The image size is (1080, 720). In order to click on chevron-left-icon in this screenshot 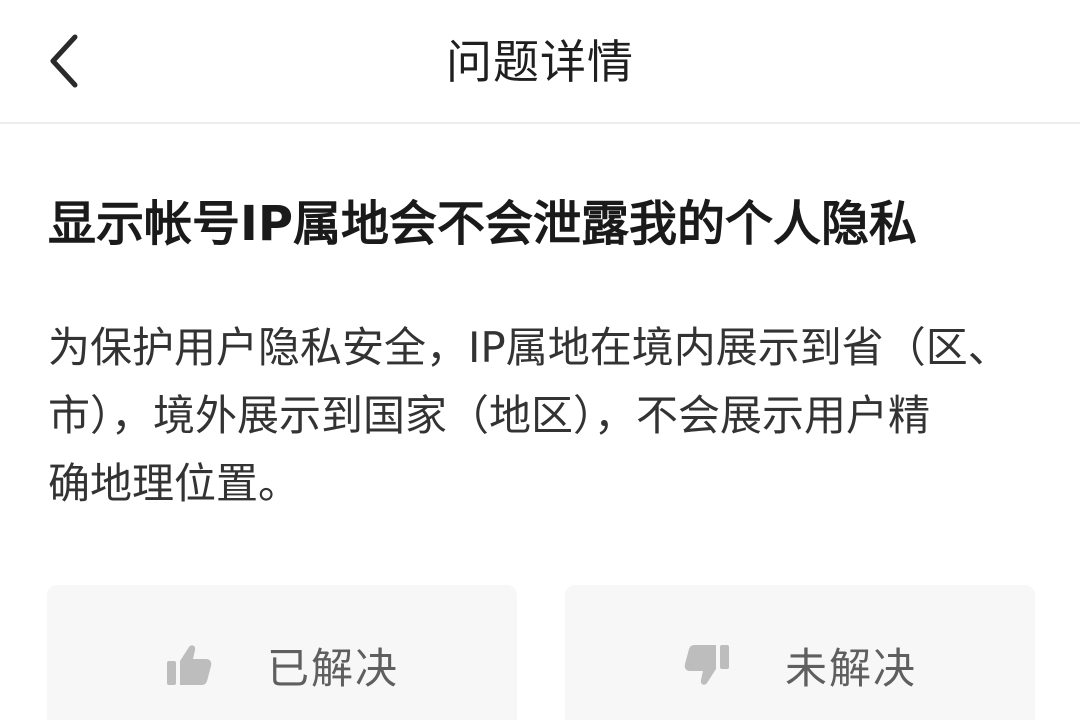, I will do `click(64, 61)`.